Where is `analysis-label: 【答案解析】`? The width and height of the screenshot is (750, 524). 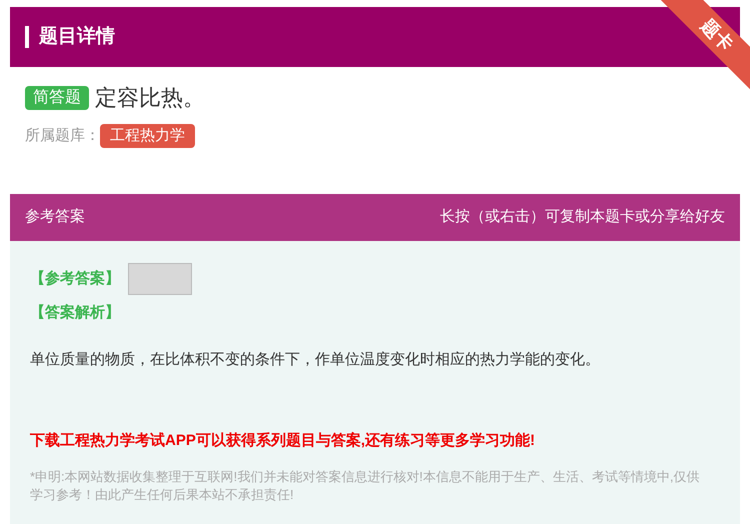 analysis-label: 【答案解析】 is located at coordinates (75, 312).